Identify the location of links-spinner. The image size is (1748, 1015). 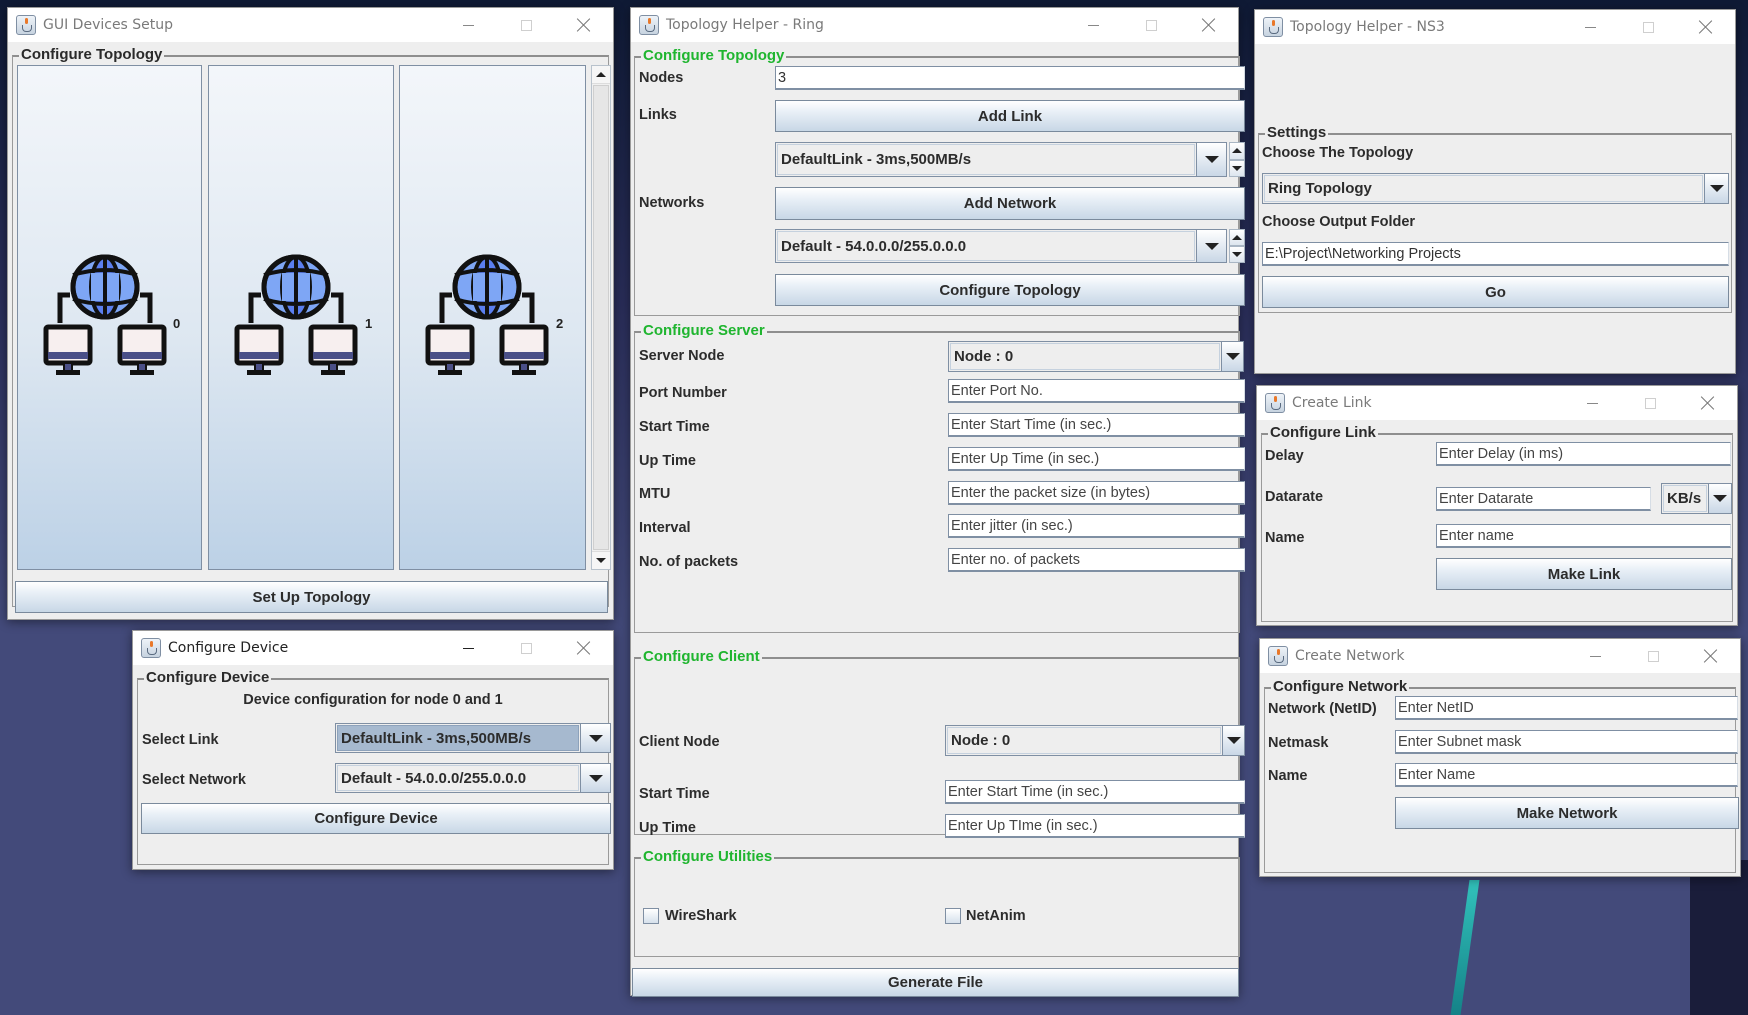
(1237, 159).